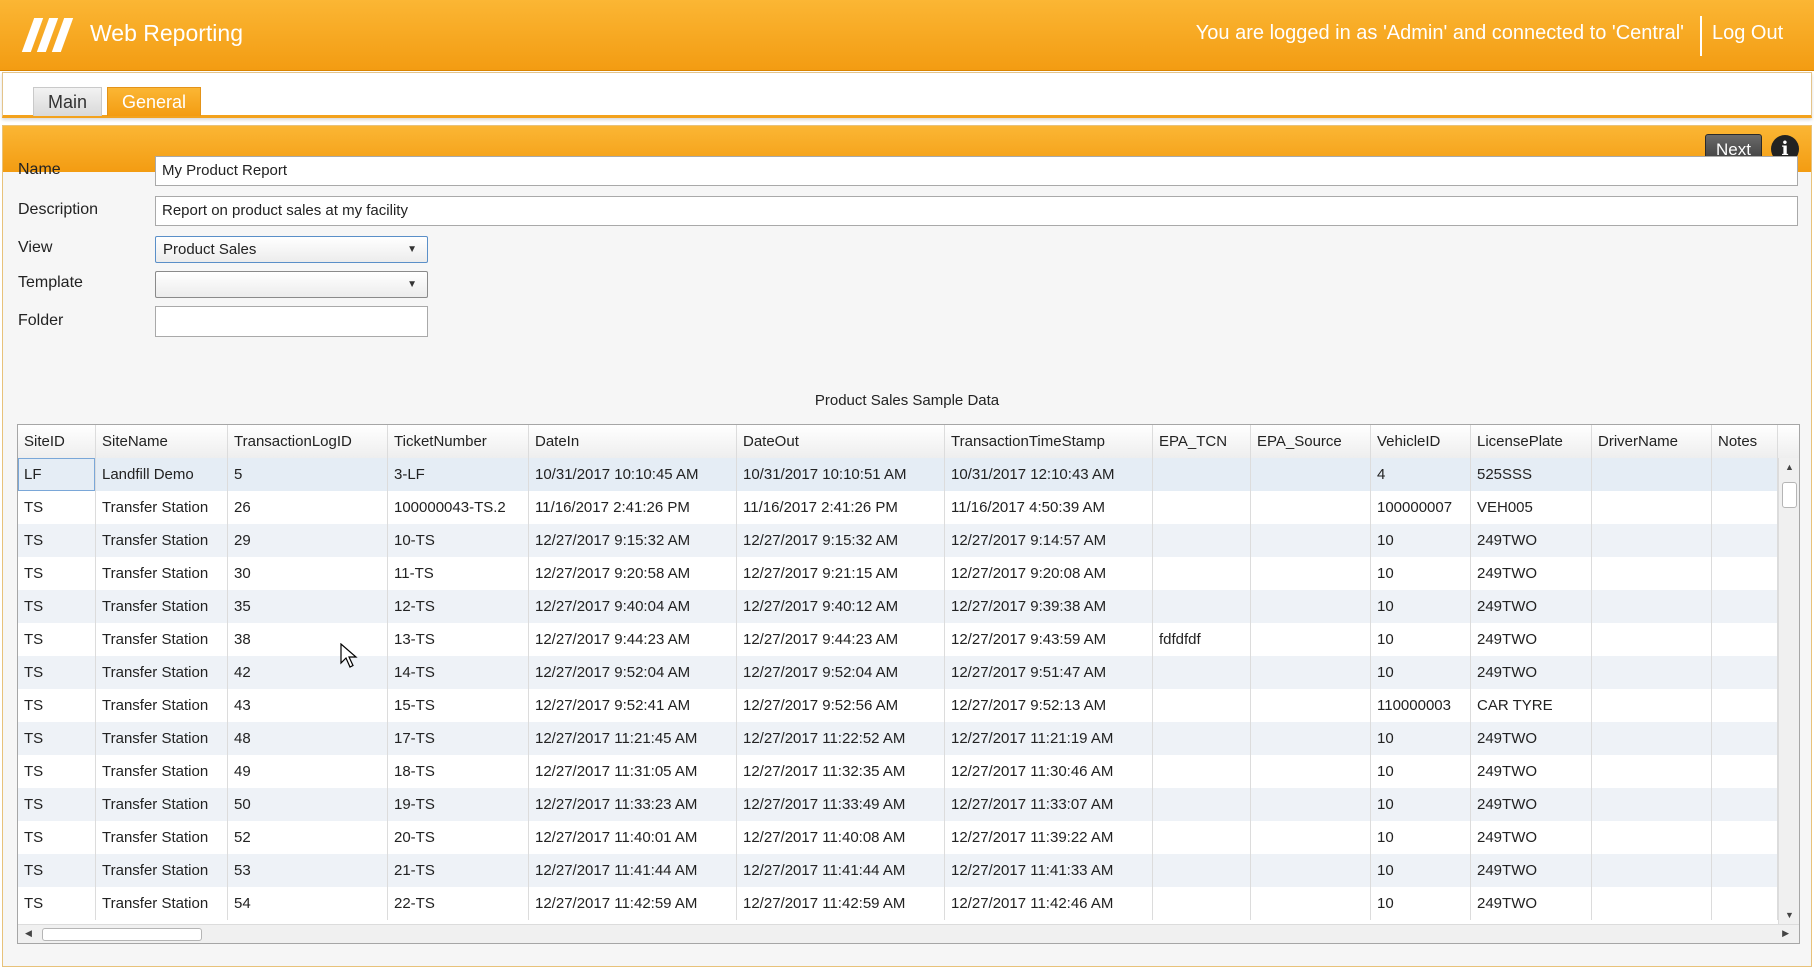  What do you see at coordinates (633, 672) in the screenshot?
I see `table-cell: 12/27/2017 9:52:04 AM` at bounding box center [633, 672].